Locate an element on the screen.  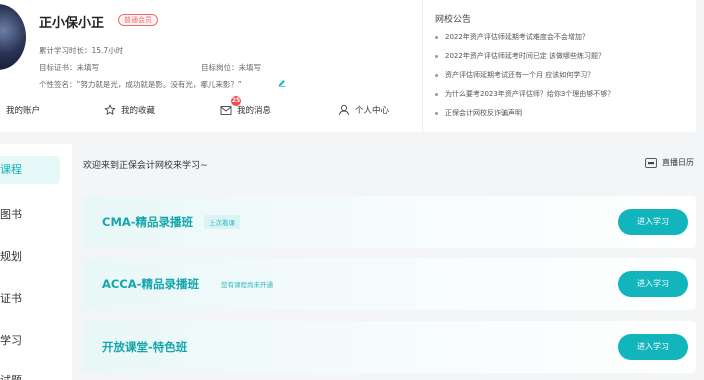
my-messages-label: 我的消息 is located at coordinates (254, 111).